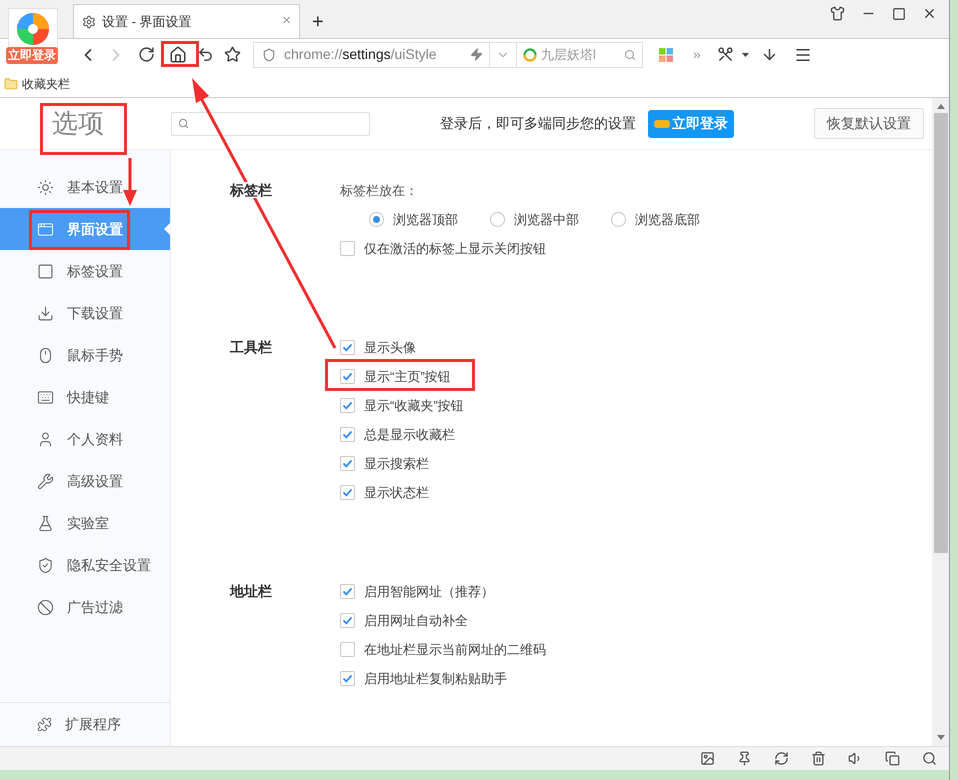  I want to click on sidebar-item: 下载设置, so click(85, 313).